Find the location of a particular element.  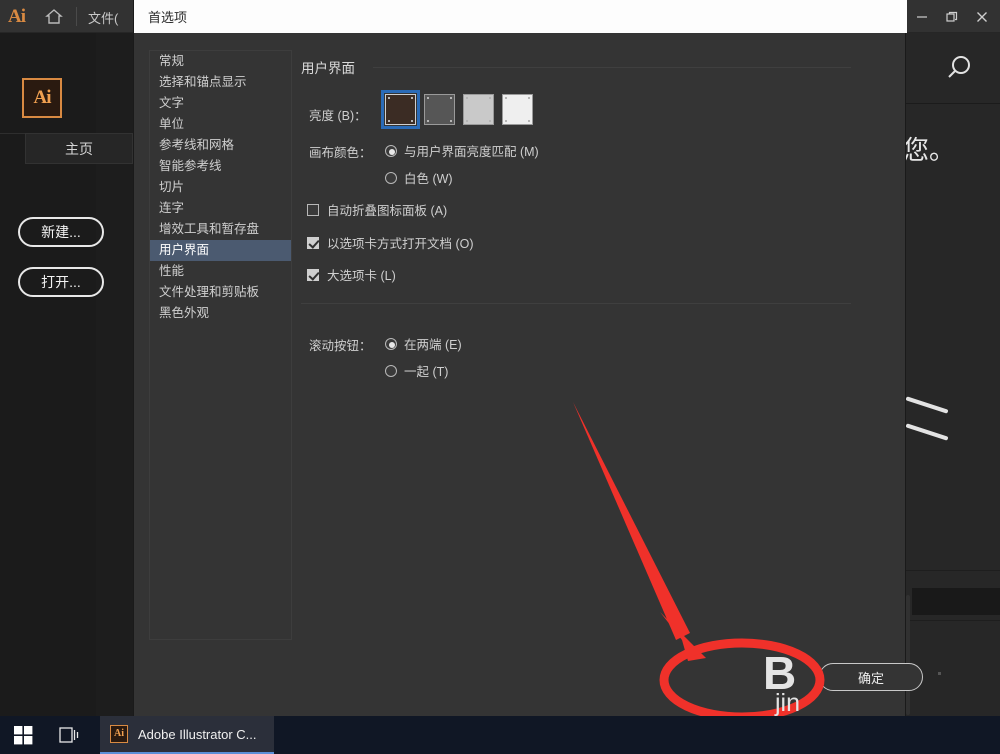

minimize-icon is located at coordinates (922, 17).